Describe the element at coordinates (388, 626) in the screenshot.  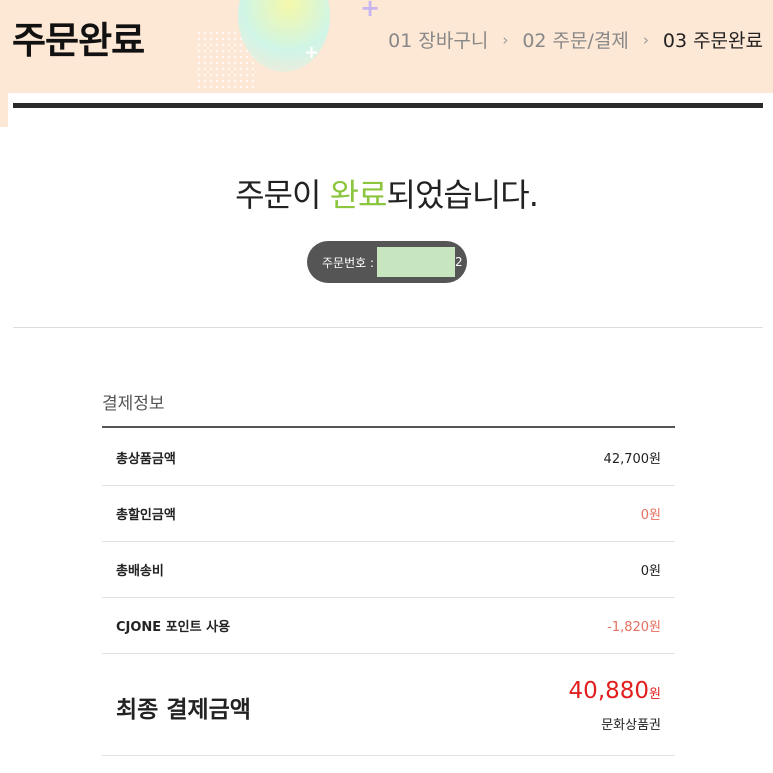
I see `payment-row-points: CJONE 포인트 사용 -1,820원` at that location.